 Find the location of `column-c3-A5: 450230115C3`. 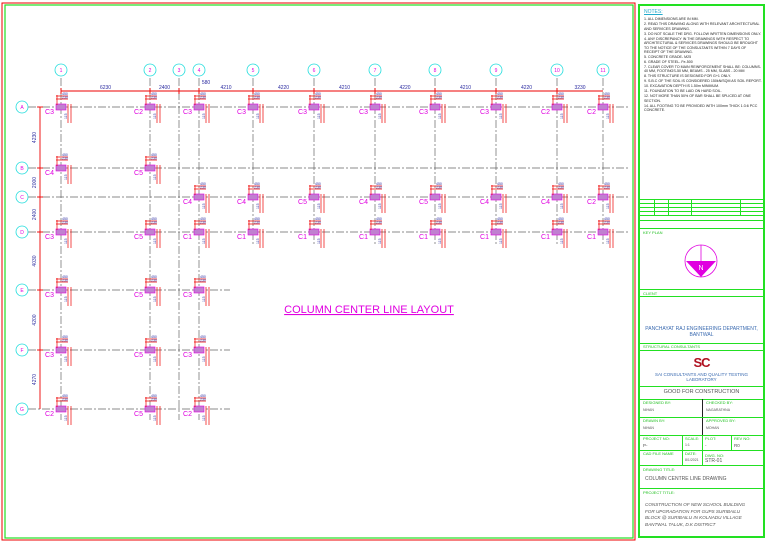

column-c3-A5: 450230115C3 is located at coordinates (250, 107).